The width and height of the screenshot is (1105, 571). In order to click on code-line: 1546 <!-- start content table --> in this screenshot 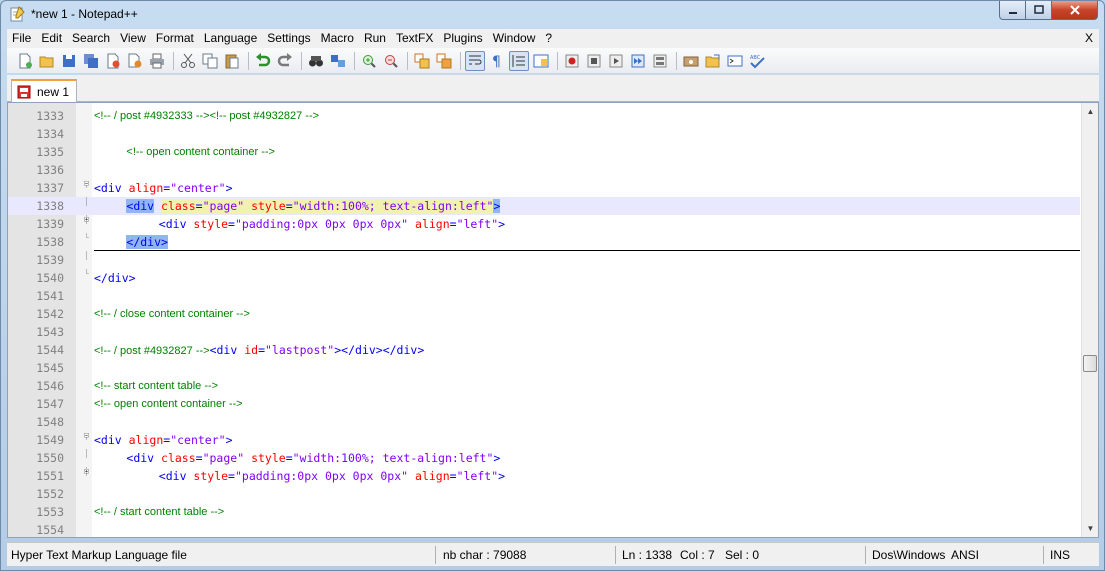, I will do `click(544, 386)`.